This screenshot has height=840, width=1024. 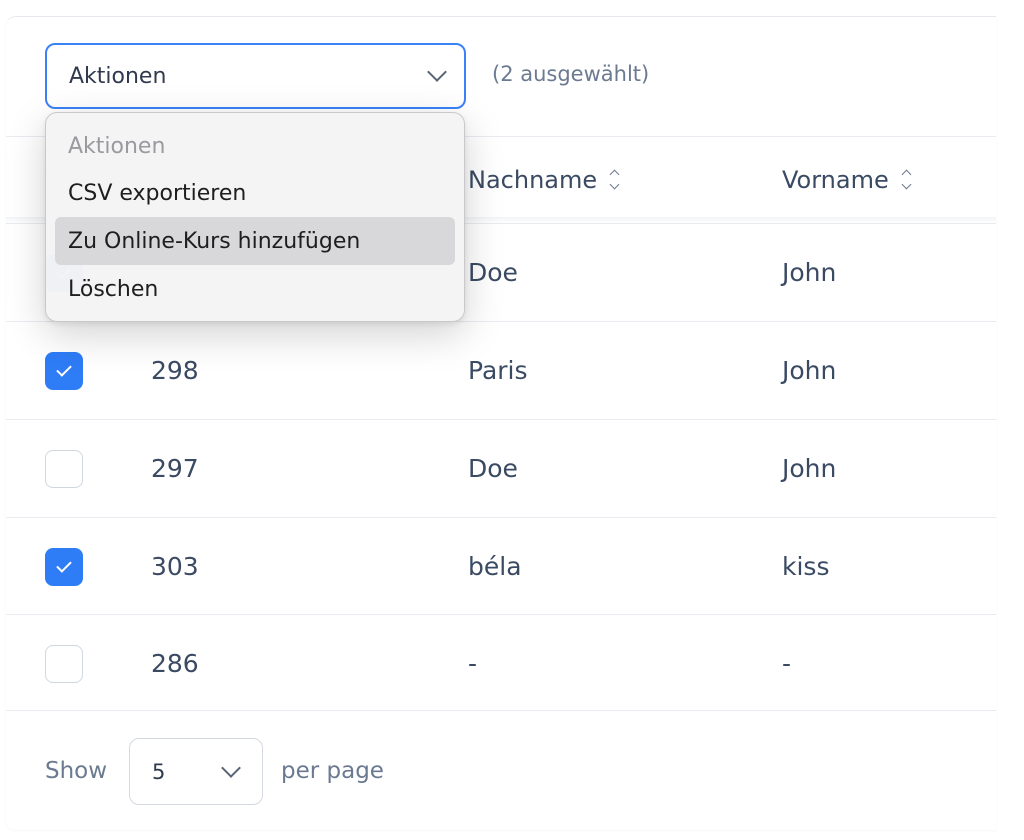 I want to click on column-header-label: Vorname, so click(x=835, y=179).